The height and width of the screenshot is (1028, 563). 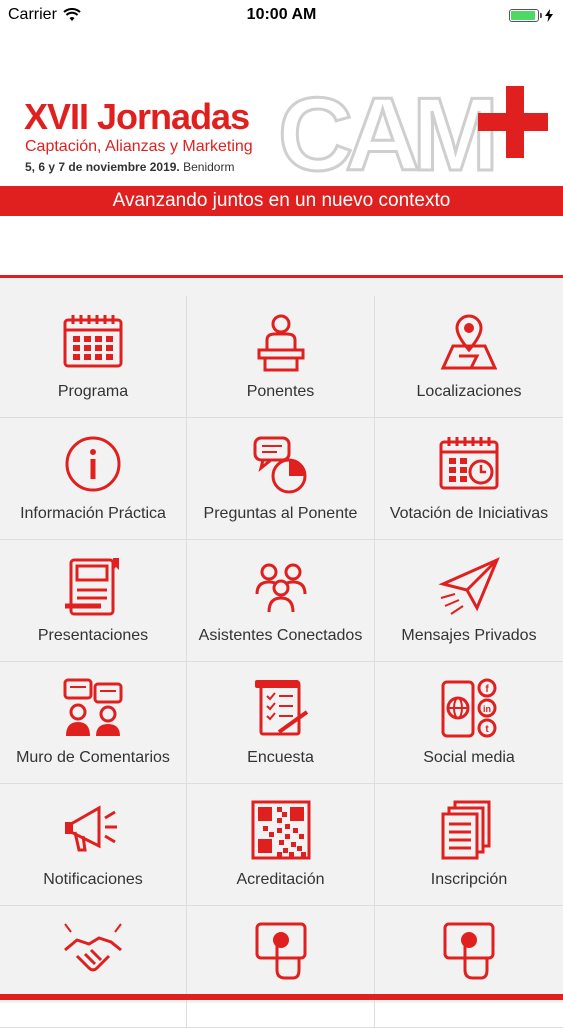 What do you see at coordinates (469, 708) in the screenshot?
I see `social-media-icon: f in t` at bounding box center [469, 708].